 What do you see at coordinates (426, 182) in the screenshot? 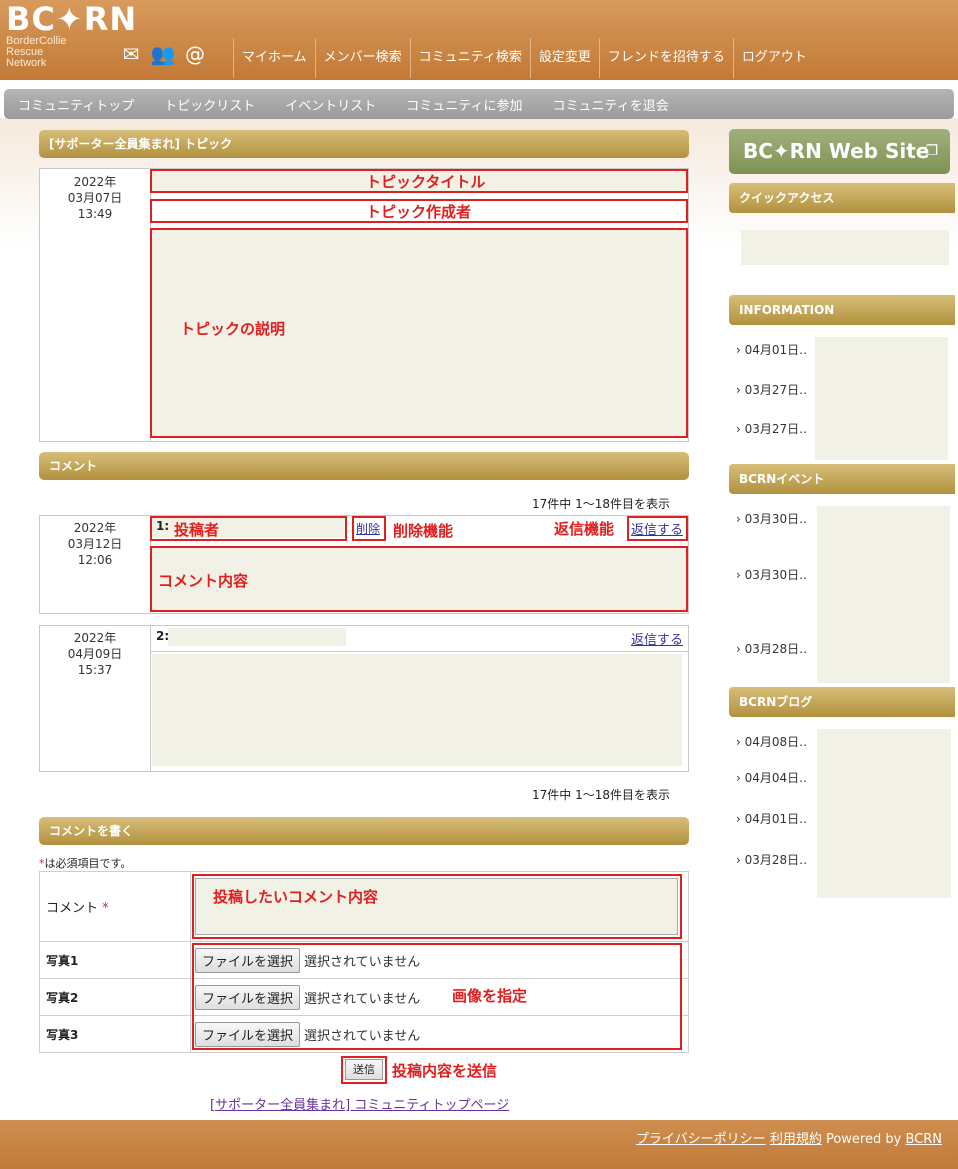
I see `topic-title-label: トピックタイトル` at bounding box center [426, 182].